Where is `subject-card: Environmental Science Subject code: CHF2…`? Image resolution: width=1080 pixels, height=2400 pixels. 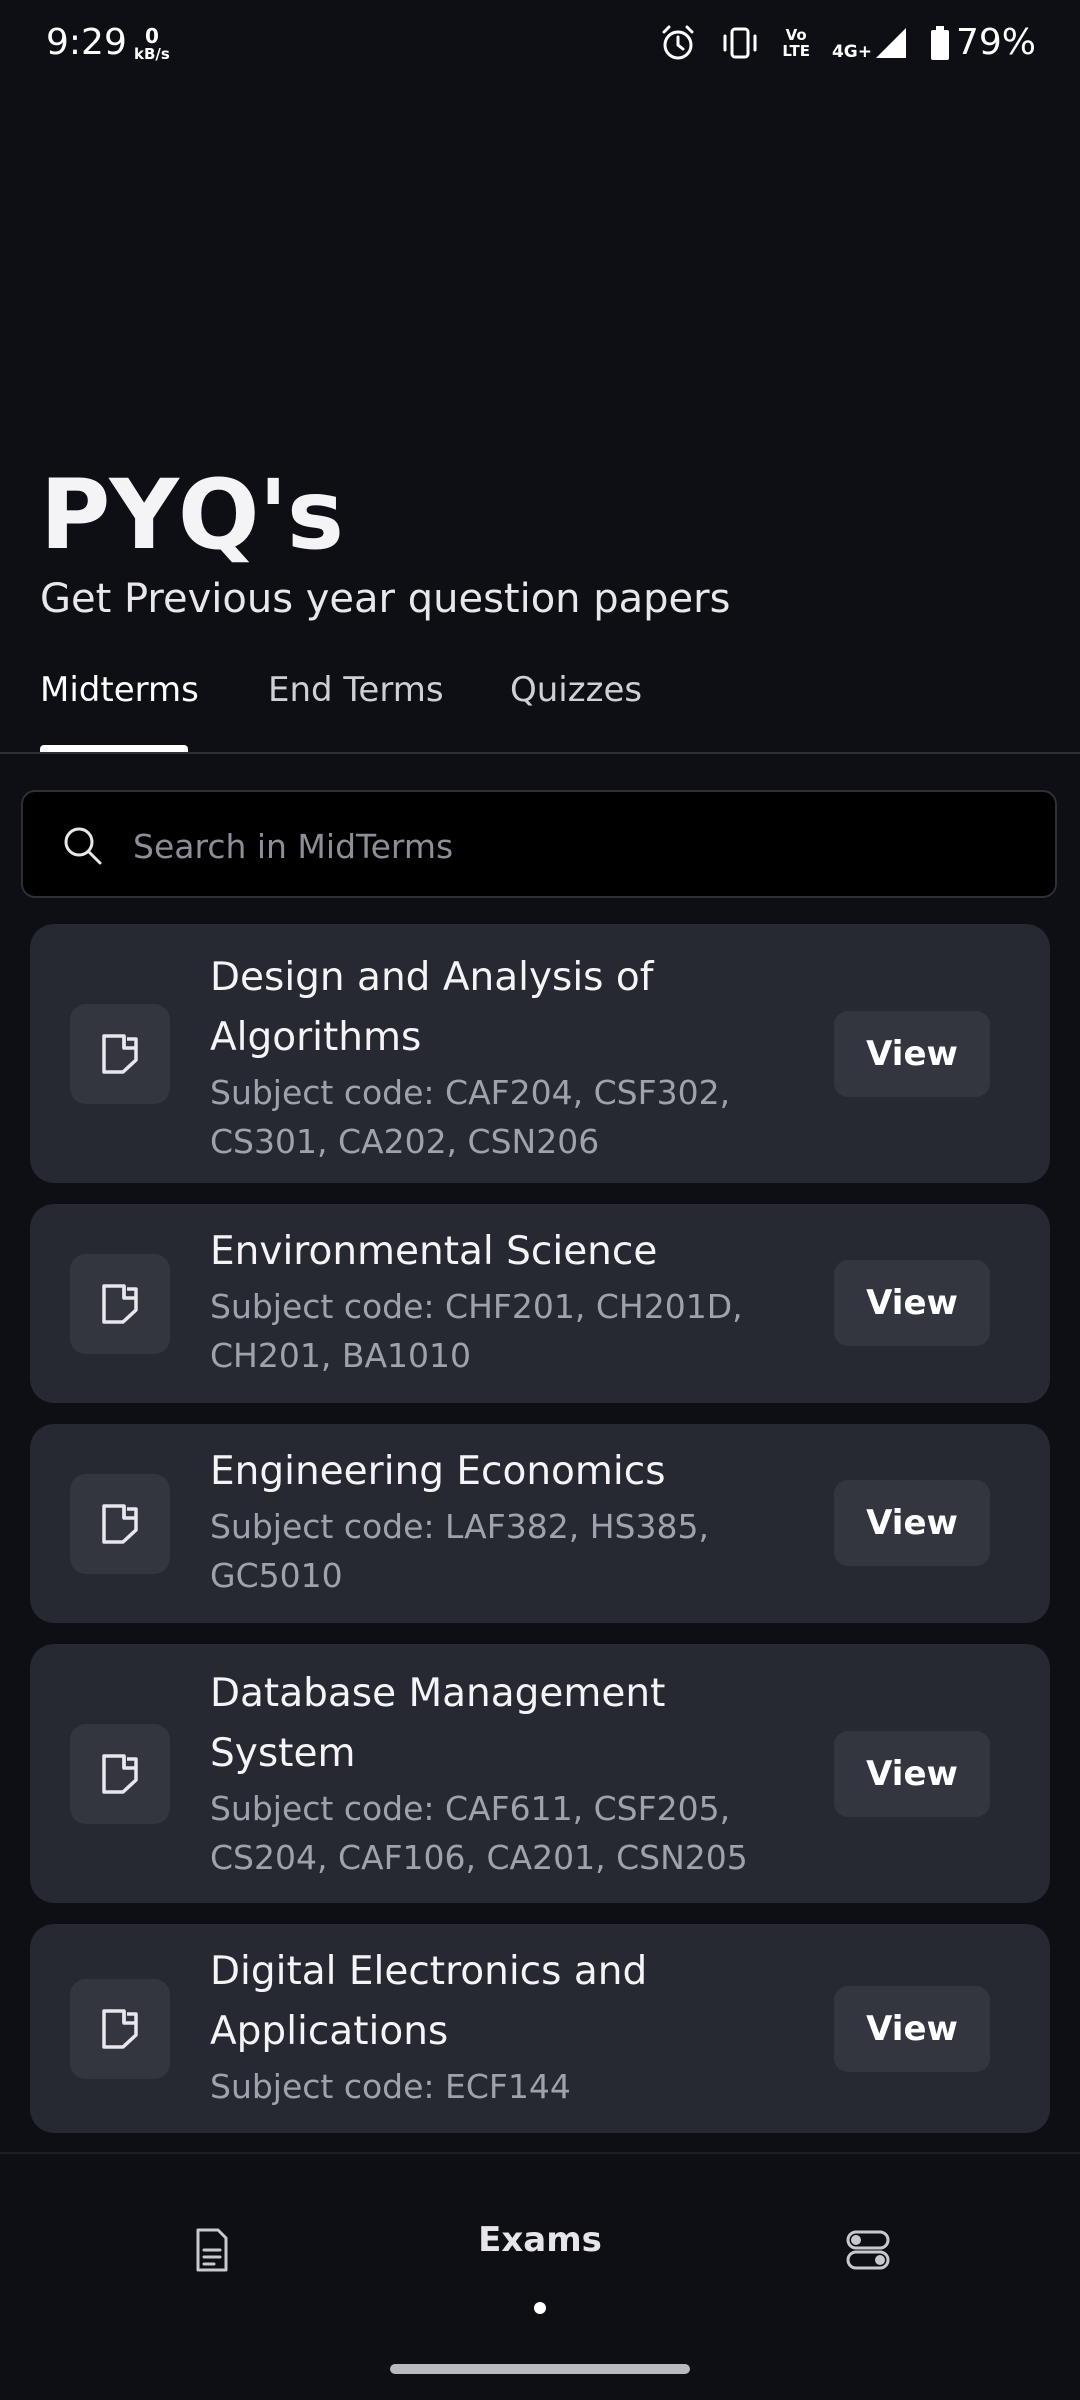 subject-card: Environmental Science Subject code: CHF2… is located at coordinates (540, 1303).